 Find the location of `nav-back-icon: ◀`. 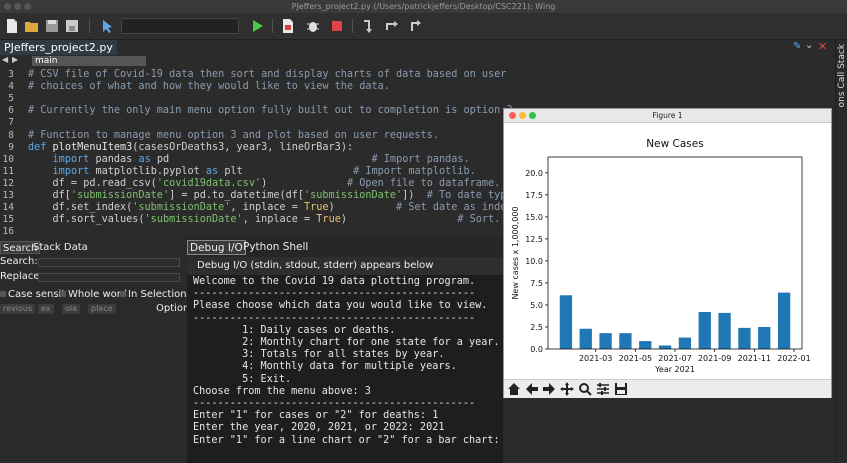

nav-back-icon: ◀ is located at coordinates (5, 59).